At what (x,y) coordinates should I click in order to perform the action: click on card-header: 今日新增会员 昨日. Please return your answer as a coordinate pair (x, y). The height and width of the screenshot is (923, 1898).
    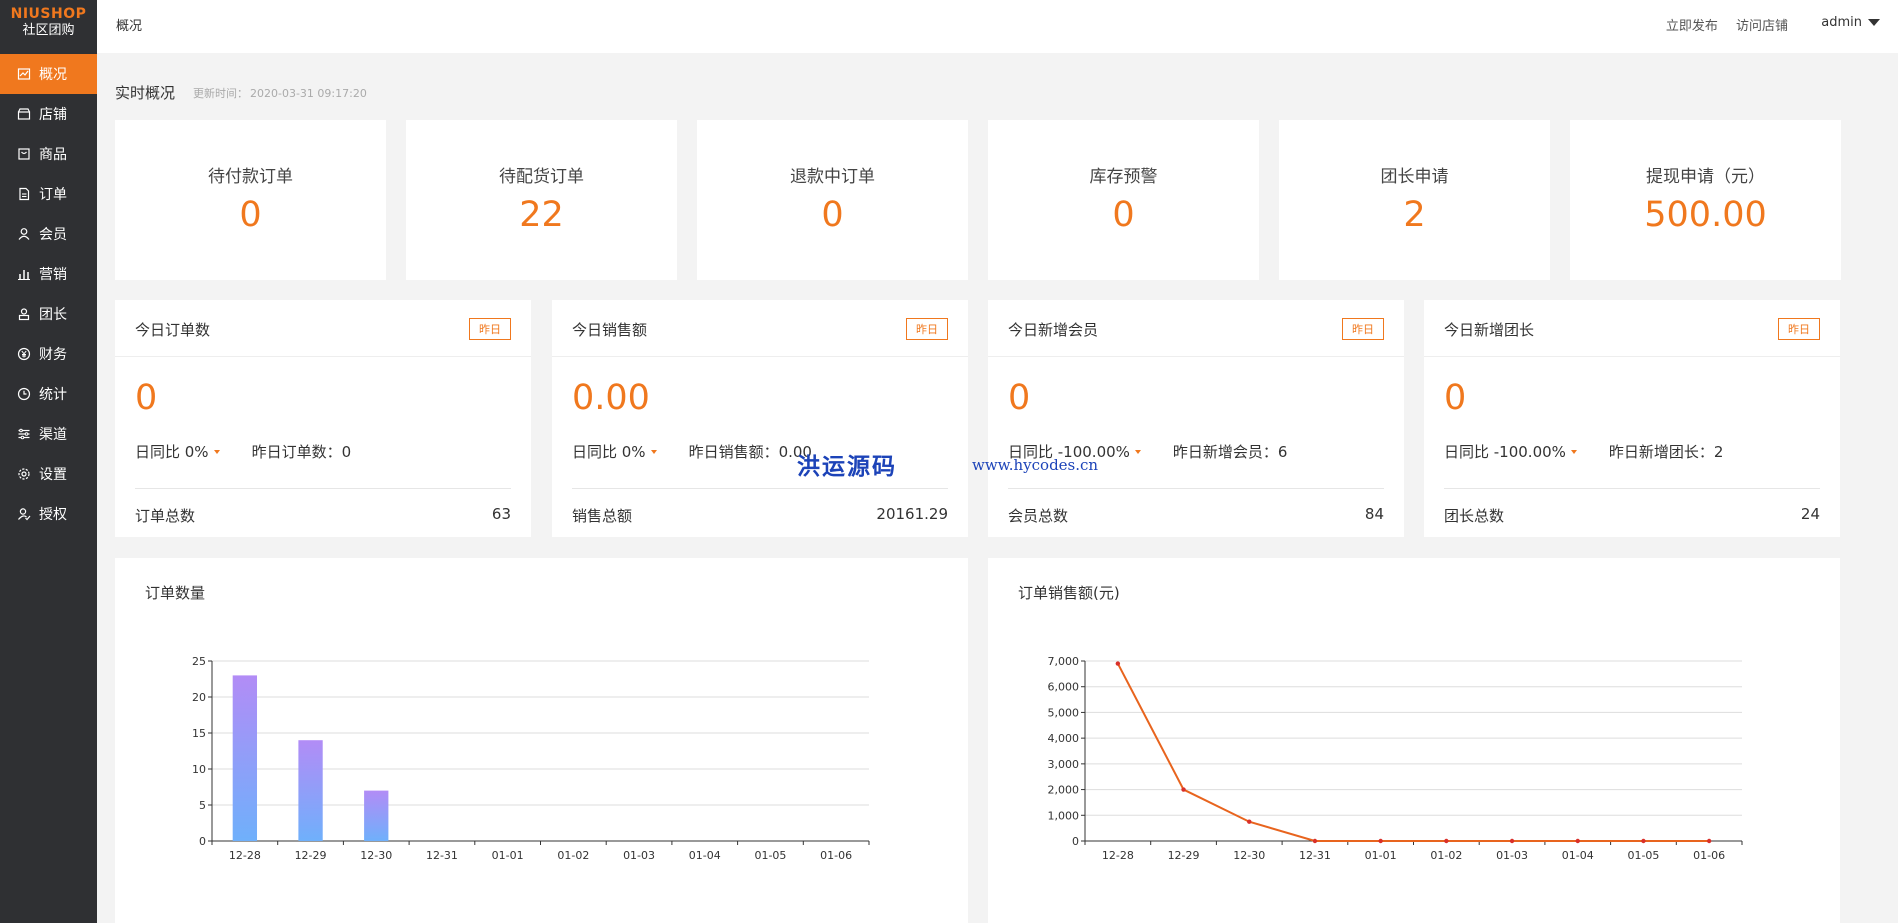
    Looking at the image, I should click on (1196, 328).